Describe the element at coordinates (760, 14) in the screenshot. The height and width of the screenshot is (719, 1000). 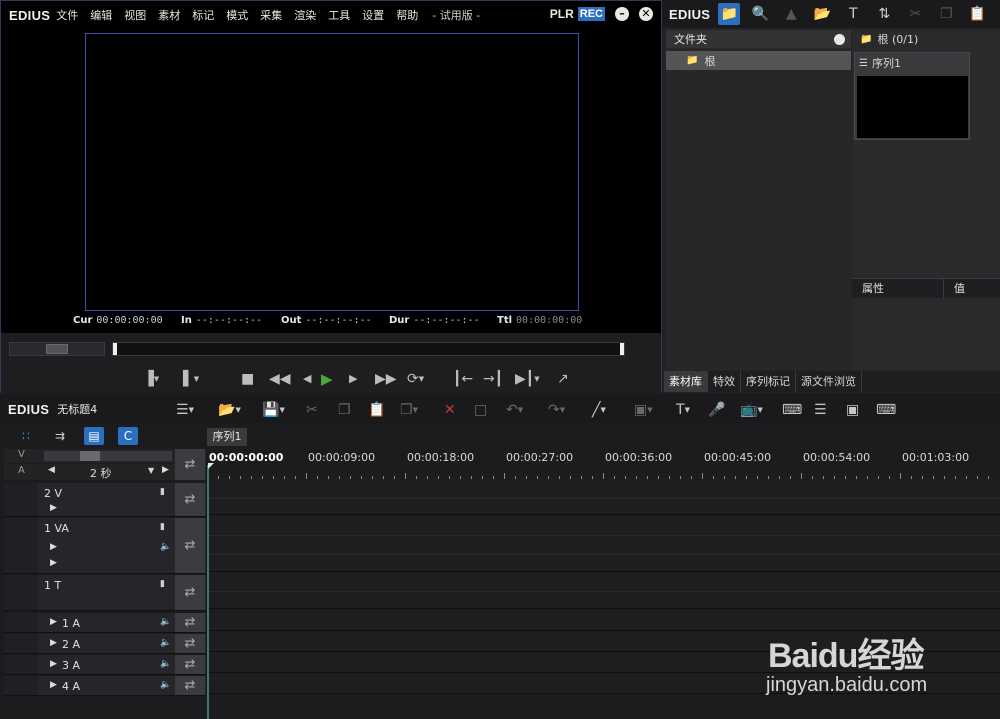
I see `search-icon: 🔍` at that location.